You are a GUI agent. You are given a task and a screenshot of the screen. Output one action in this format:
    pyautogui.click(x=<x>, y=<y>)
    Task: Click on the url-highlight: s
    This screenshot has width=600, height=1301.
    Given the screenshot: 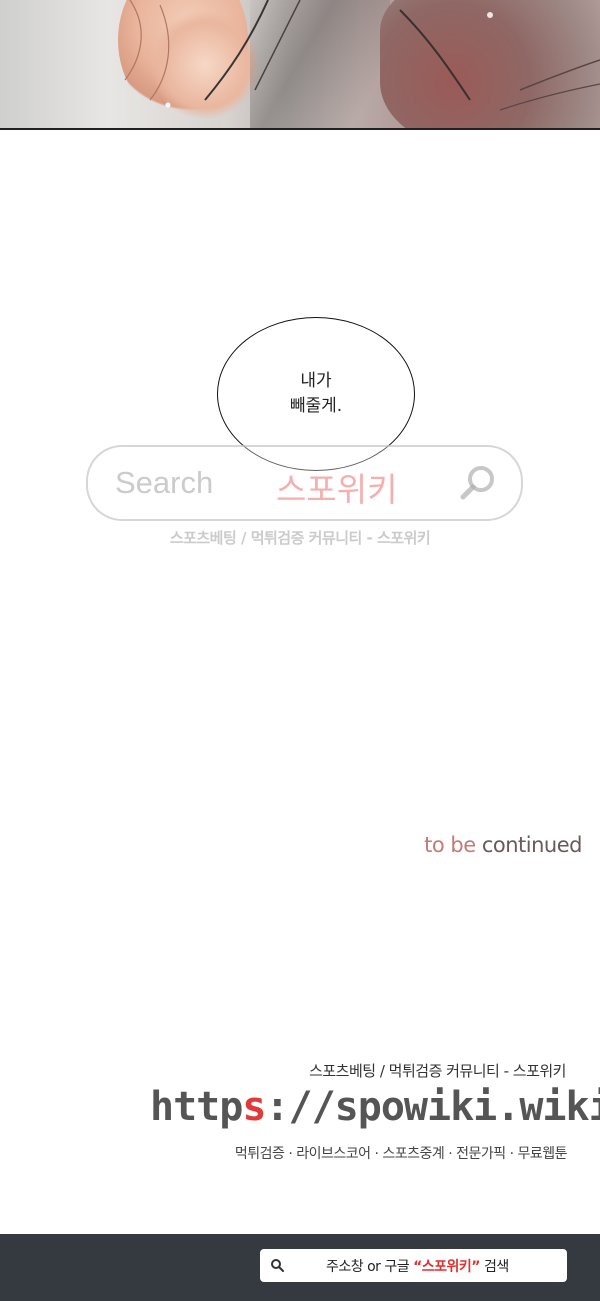 What is the action you would take?
    pyautogui.click(x=254, y=1107)
    